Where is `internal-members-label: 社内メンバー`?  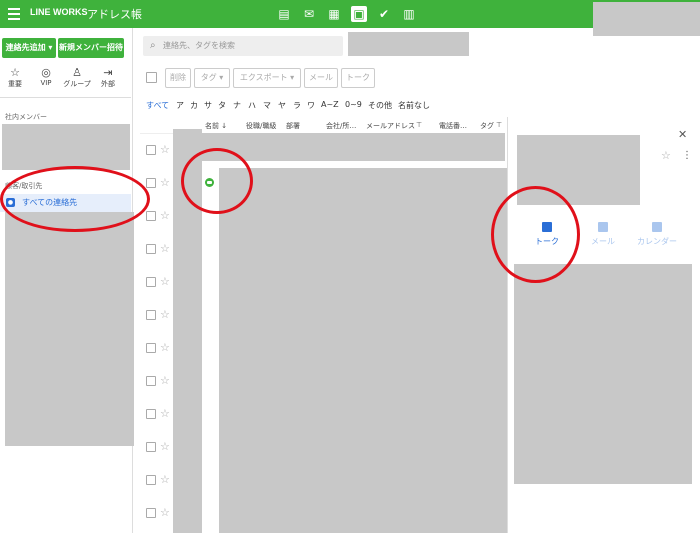 internal-members-label: 社内メンバー is located at coordinates (26, 117).